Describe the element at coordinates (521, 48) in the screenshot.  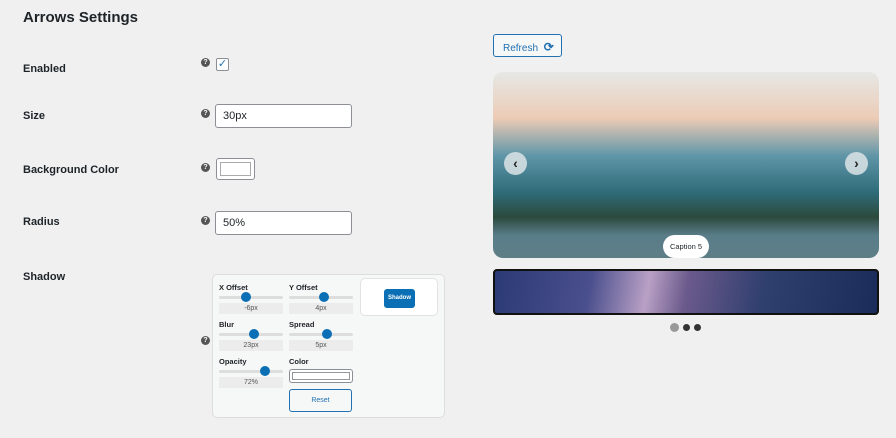
I see `refresh-label: Refresh` at that location.